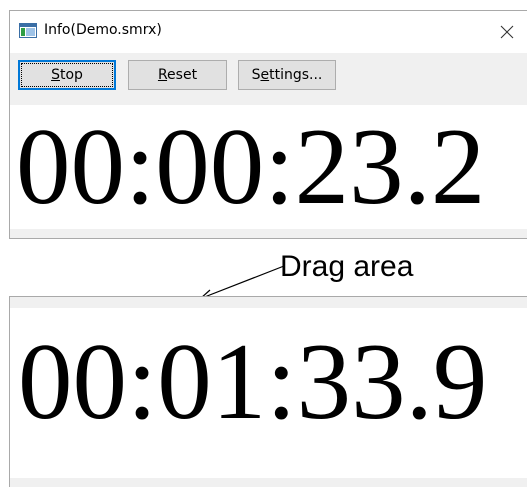 This screenshot has height=487, width=527. Describe the element at coordinates (507, 32) in the screenshot. I see `close-icon` at that location.